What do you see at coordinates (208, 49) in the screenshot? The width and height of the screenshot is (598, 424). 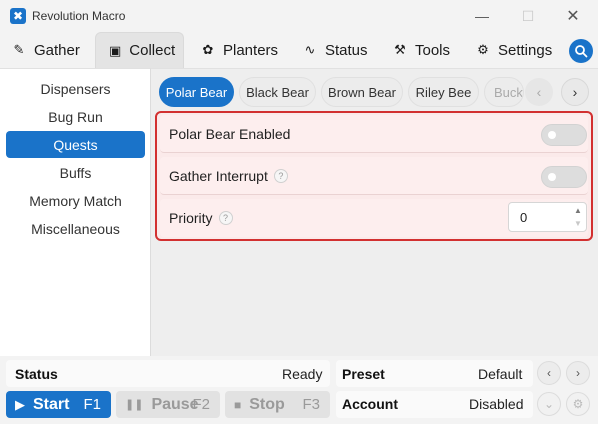 I see `plant-icon: ✿` at bounding box center [208, 49].